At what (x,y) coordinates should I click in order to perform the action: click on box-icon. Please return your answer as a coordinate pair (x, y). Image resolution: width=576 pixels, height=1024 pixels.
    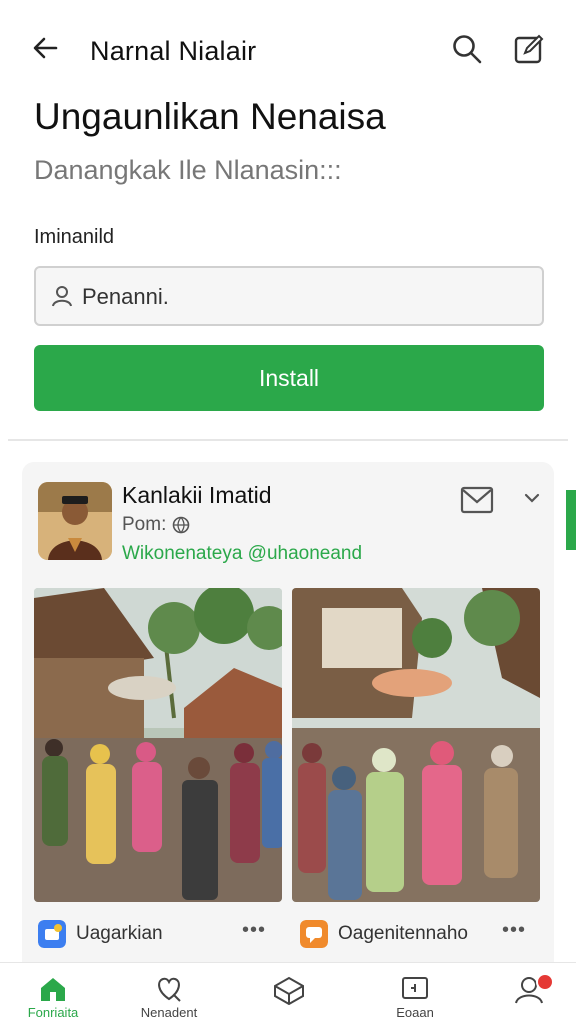
    Looking at the image, I should click on (289, 990).